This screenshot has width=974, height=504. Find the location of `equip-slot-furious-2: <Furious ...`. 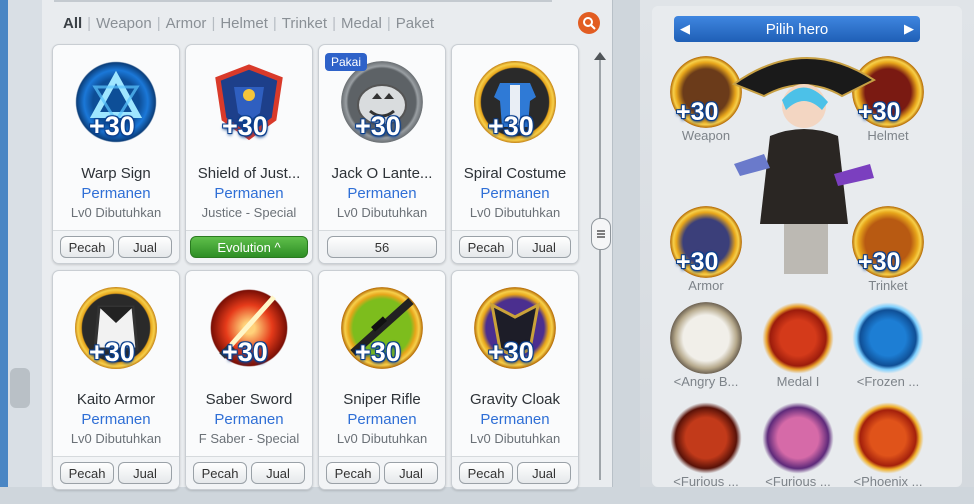

equip-slot-furious-2: <Furious ... is located at coordinates (798, 445).